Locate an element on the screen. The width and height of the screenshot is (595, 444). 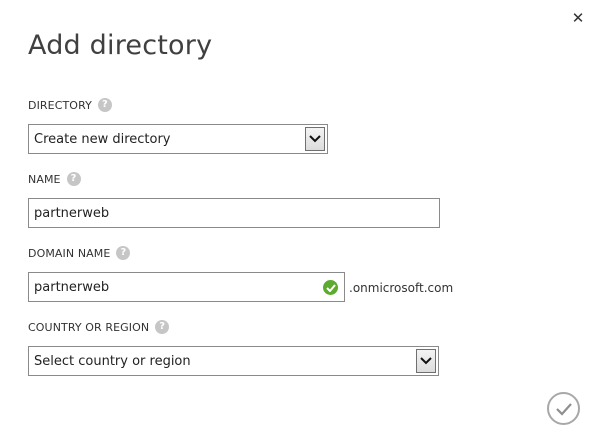
close-icon: ✕ is located at coordinates (578, 18).